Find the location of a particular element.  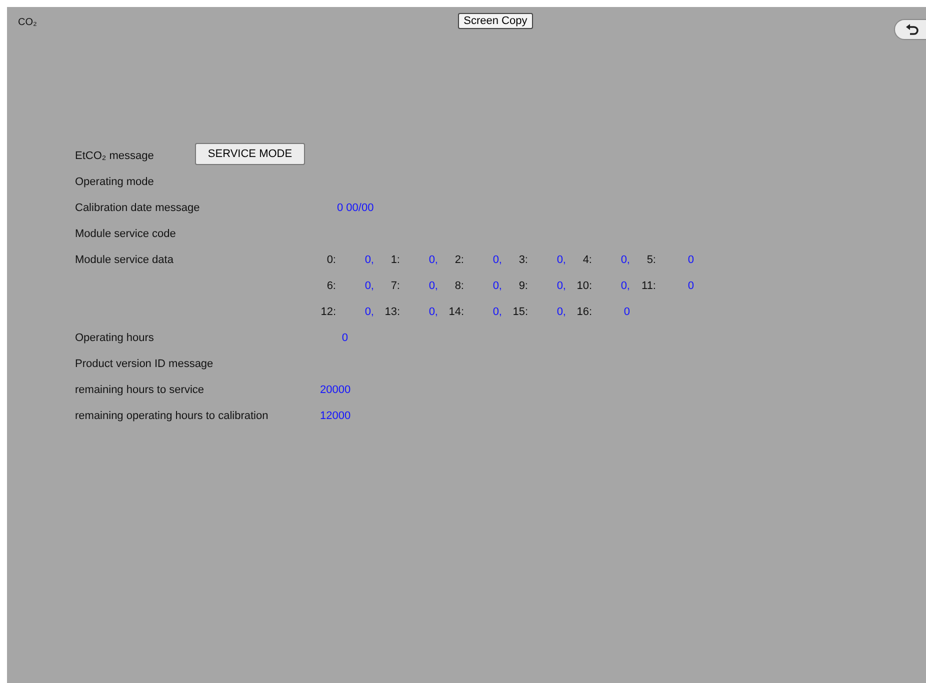

field-label: remaining hours to service is located at coordinates (139, 390).